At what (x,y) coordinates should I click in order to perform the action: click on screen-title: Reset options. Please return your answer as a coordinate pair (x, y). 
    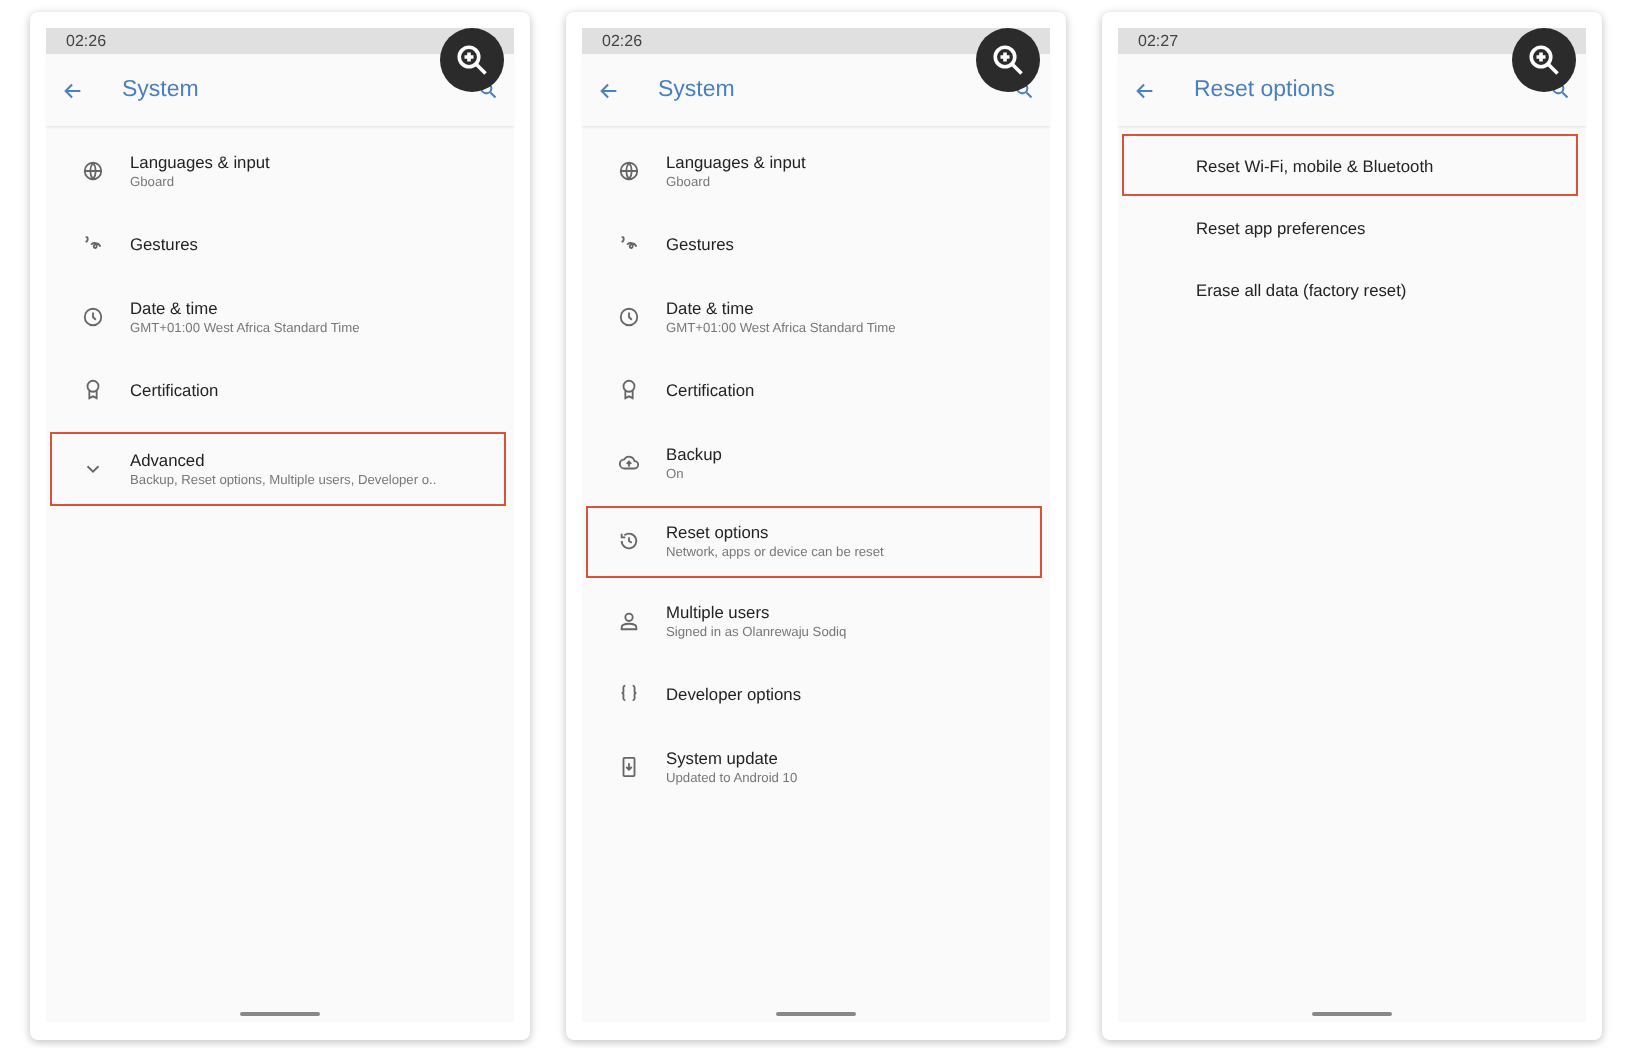
    Looking at the image, I should click on (1265, 90).